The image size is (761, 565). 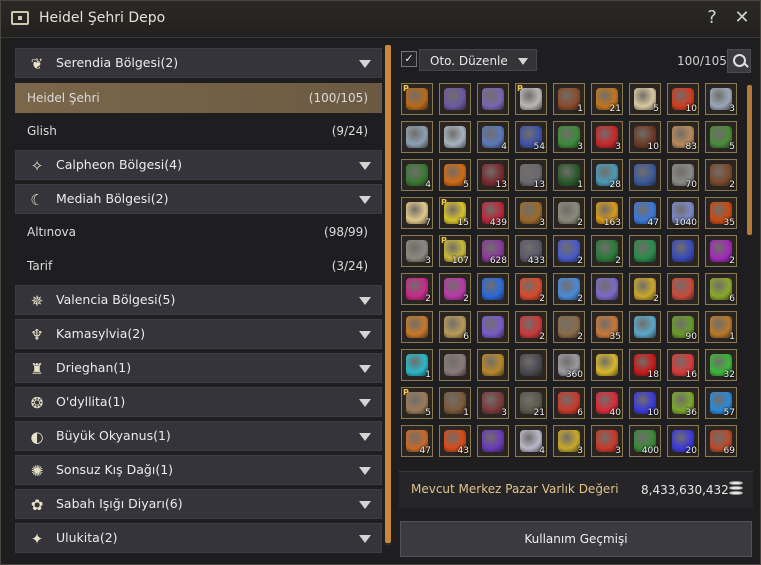 What do you see at coordinates (683, 365) in the screenshot?
I see `storage-slot: 16` at bounding box center [683, 365].